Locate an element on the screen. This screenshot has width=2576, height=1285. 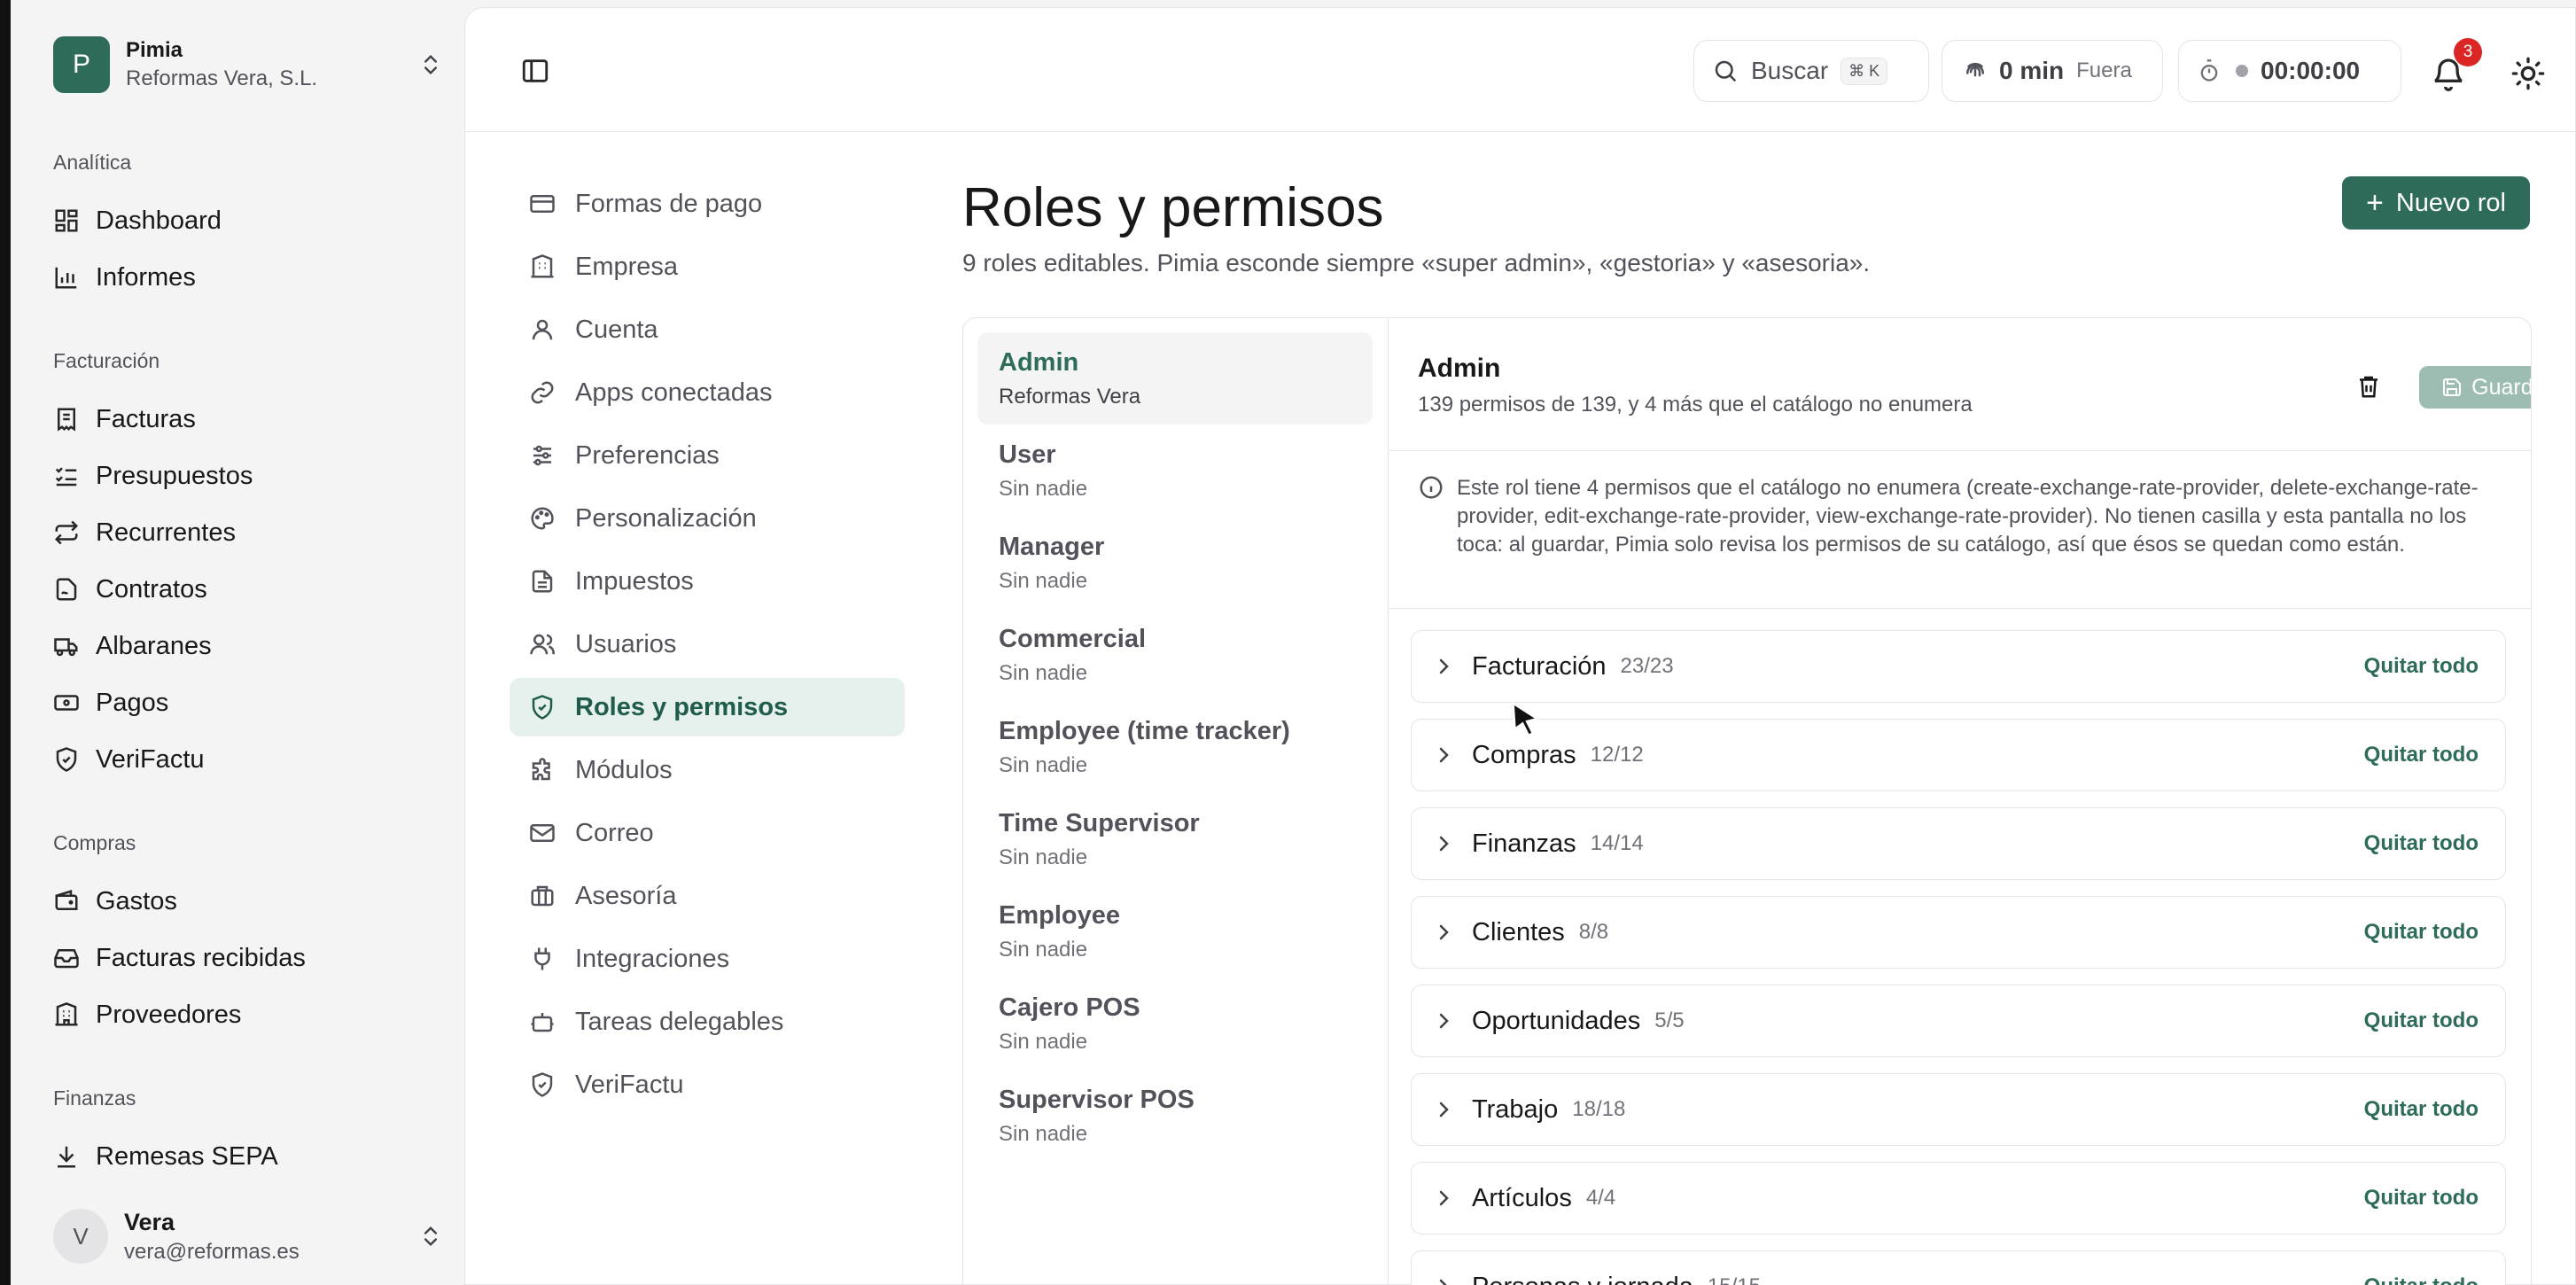
category-count: 4/4 is located at coordinates (1600, 1198).